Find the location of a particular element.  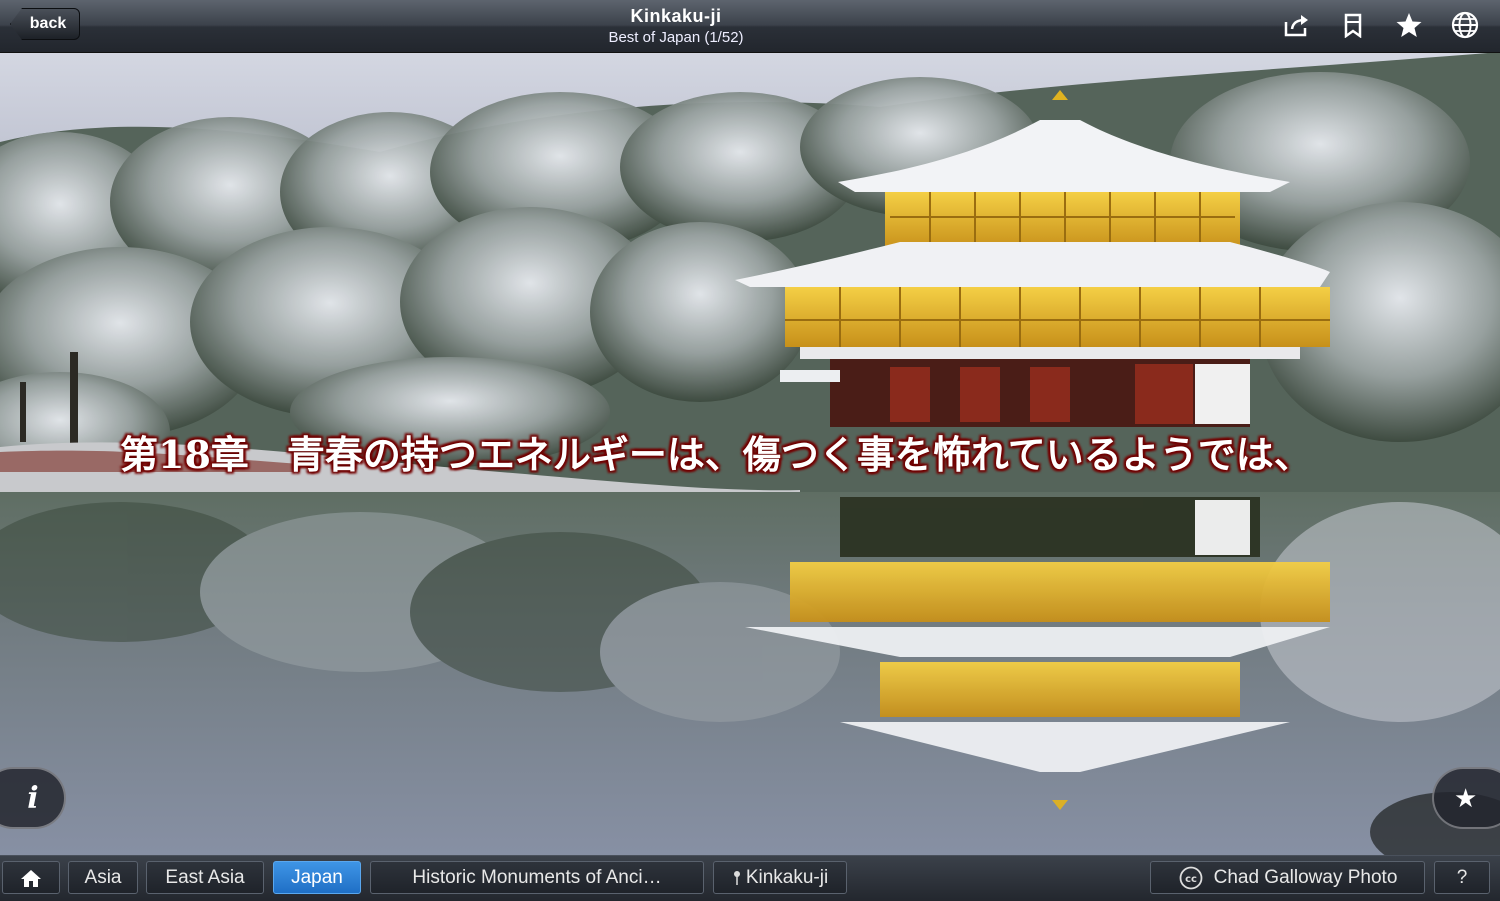

info-icon: i is located at coordinates (33, 798).